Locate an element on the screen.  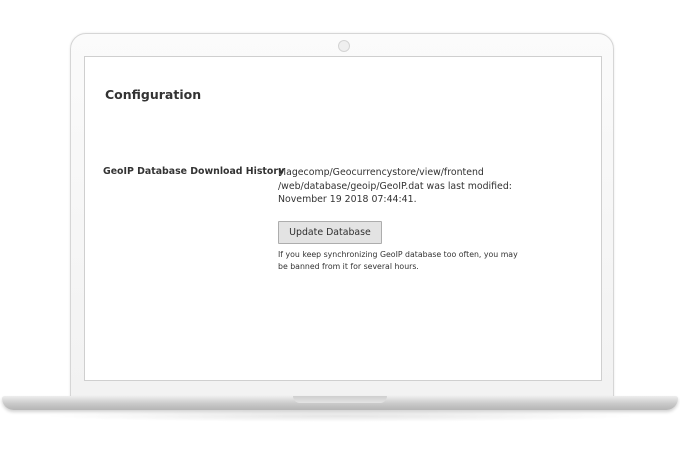
section-title: Configuration is located at coordinates (153, 94).